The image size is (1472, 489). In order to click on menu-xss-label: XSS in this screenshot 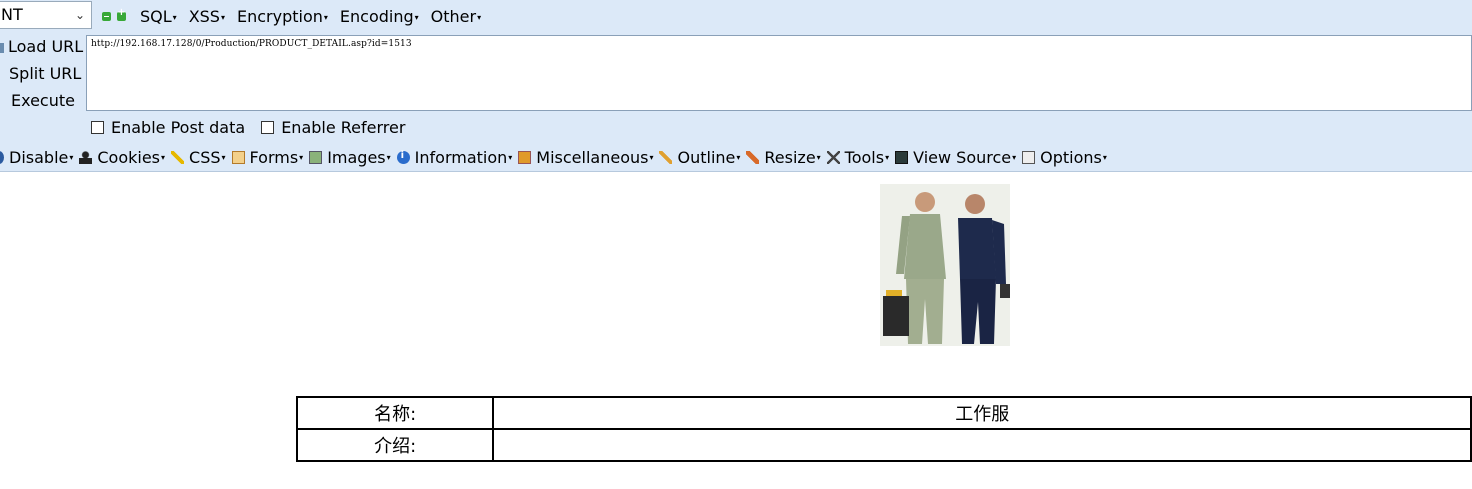, I will do `click(204, 16)`.